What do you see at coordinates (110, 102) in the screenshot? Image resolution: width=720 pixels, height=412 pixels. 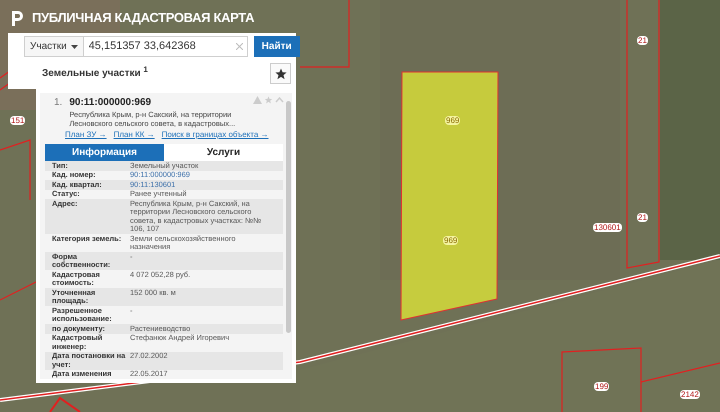 I see `cadastral-number-link: 90:11:000000:969` at bounding box center [110, 102].